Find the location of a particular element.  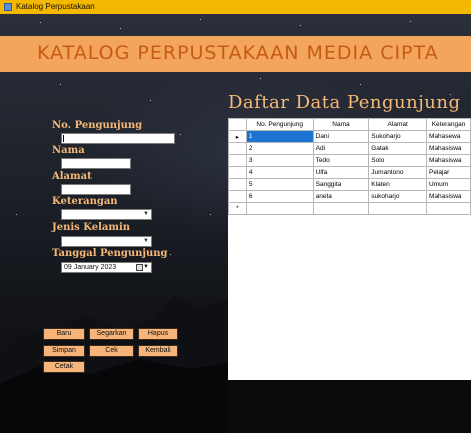

grid-title: Daftar Data Pengunjung is located at coordinates (344, 102).